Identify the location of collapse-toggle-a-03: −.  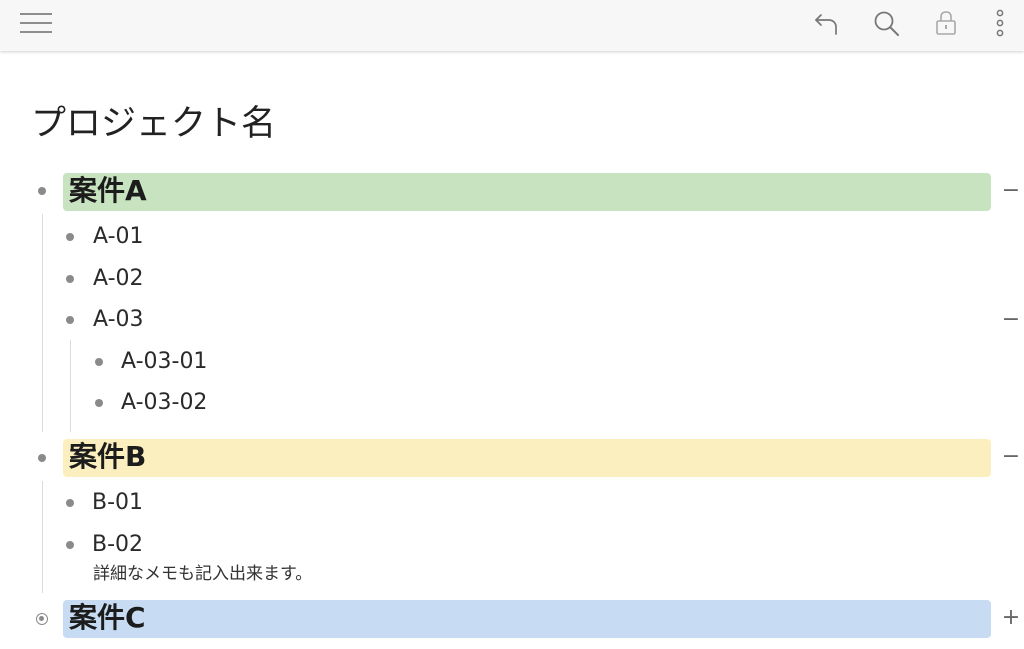
(1011, 320).